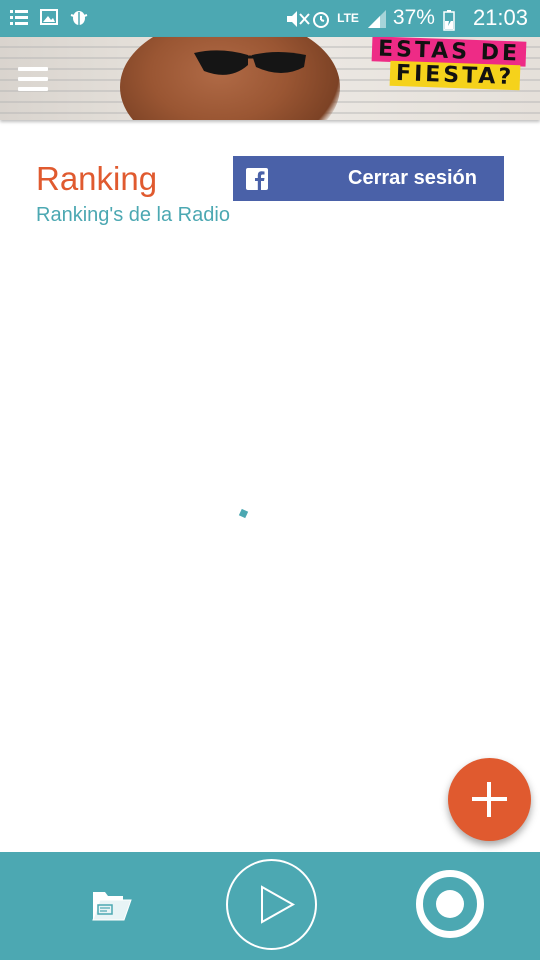  Describe the element at coordinates (250, 62) in the screenshot. I see `sunglasses-icon` at that location.